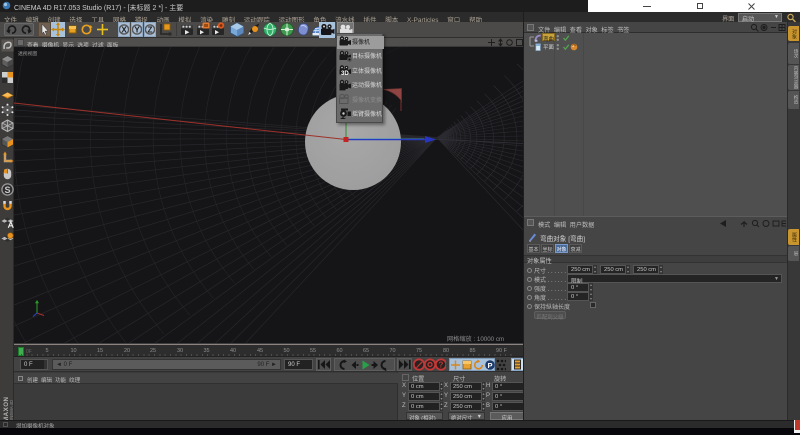  What do you see at coordinates (150, 29) in the screenshot?
I see `svg-text: Z` at bounding box center [150, 29].